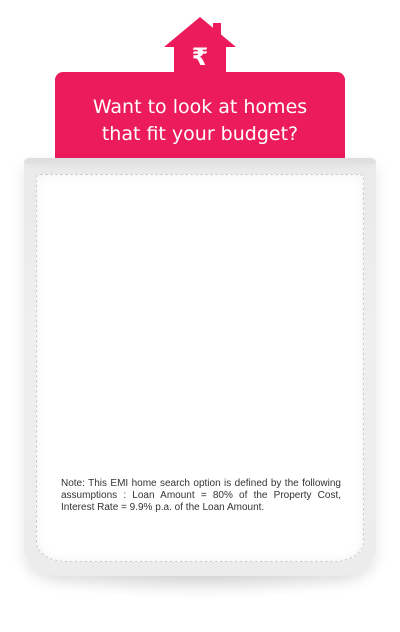 The height and width of the screenshot is (632, 400). I want to click on pocket-top-edge, so click(200, 165).